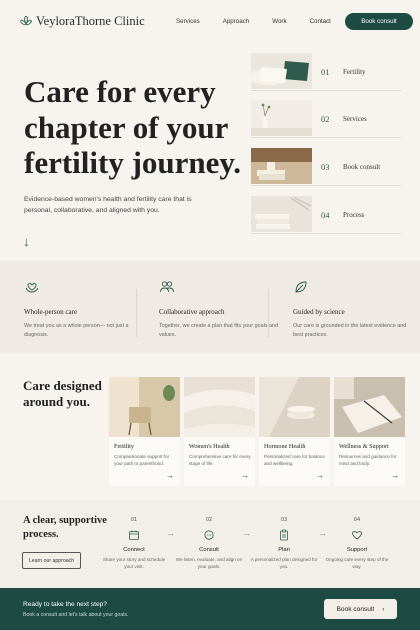  What do you see at coordinates (354, 215) in the screenshot?
I see `side-label: Process` at bounding box center [354, 215].